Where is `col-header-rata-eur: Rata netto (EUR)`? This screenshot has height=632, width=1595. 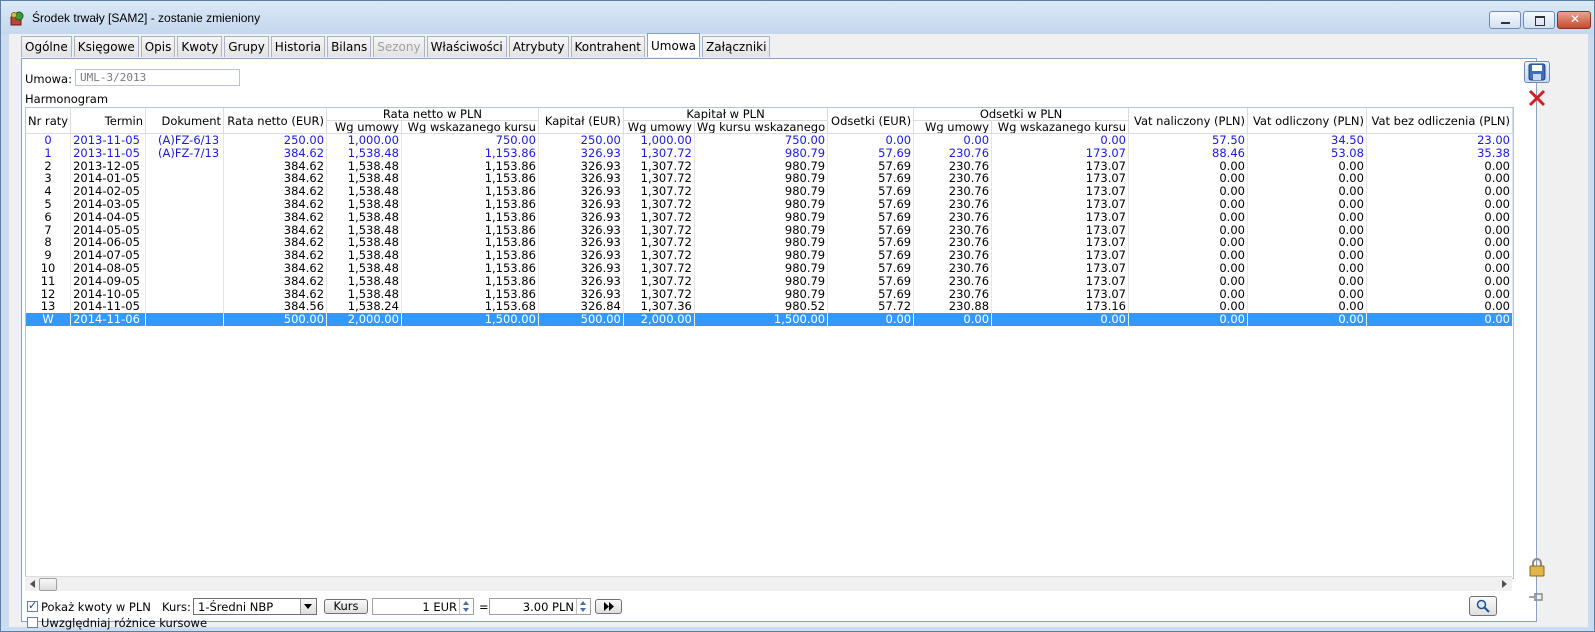
col-header-rata-eur: Rata netto (EUR) is located at coordinates (275, 121).